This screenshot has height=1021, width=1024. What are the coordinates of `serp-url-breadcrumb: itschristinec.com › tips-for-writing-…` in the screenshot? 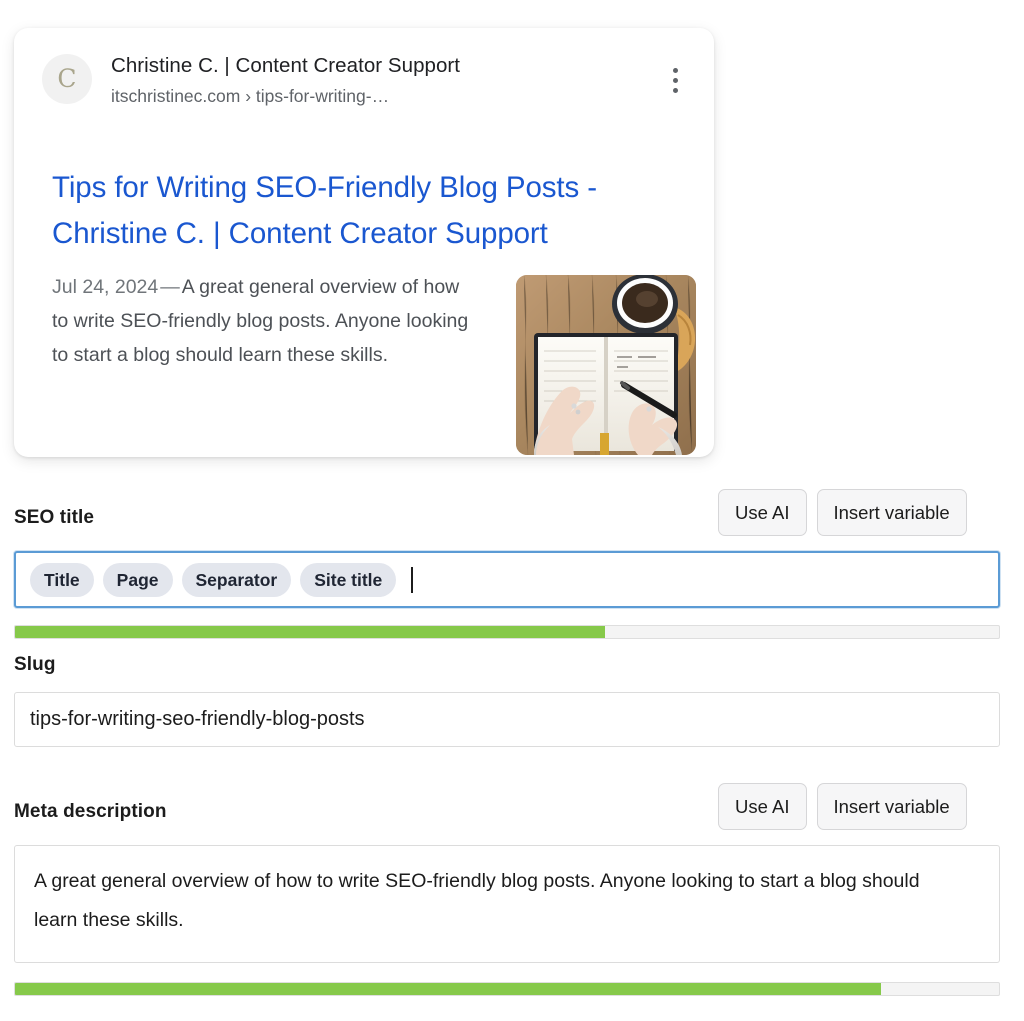 It's located at (250, 96).